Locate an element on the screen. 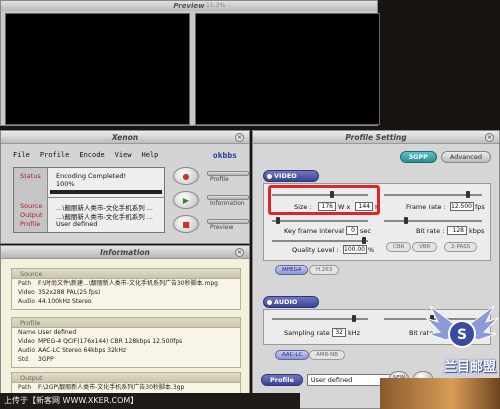 The width and height of the screenshot is (500, 409). menu-bar: File Profile Encode View Help is located at coordinates (85, 155).